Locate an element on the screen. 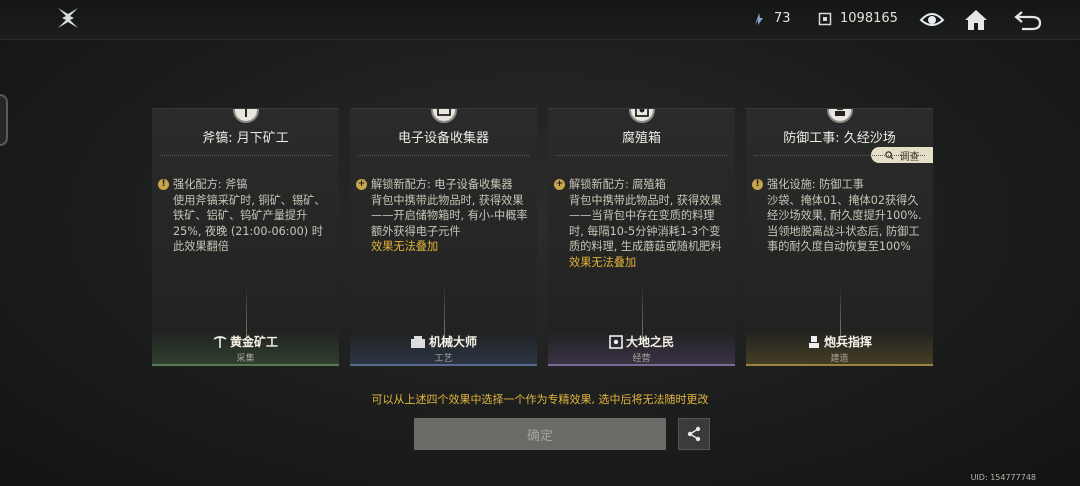 This screenshot has width=1080, height=486. home-button is located at coordinates (976, 20).